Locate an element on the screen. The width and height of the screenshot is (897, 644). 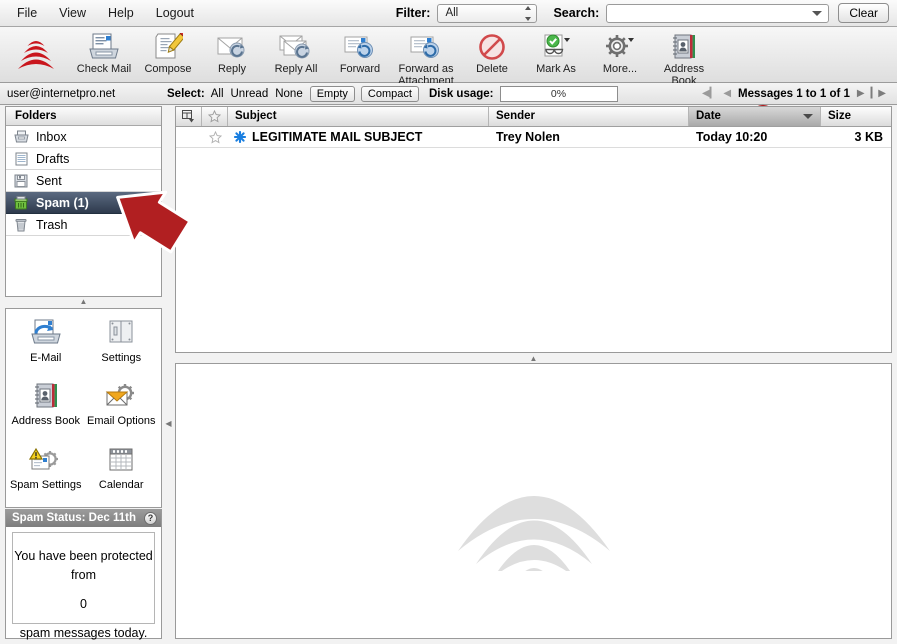
select-all-link: All is located at coordinates (217, 94).